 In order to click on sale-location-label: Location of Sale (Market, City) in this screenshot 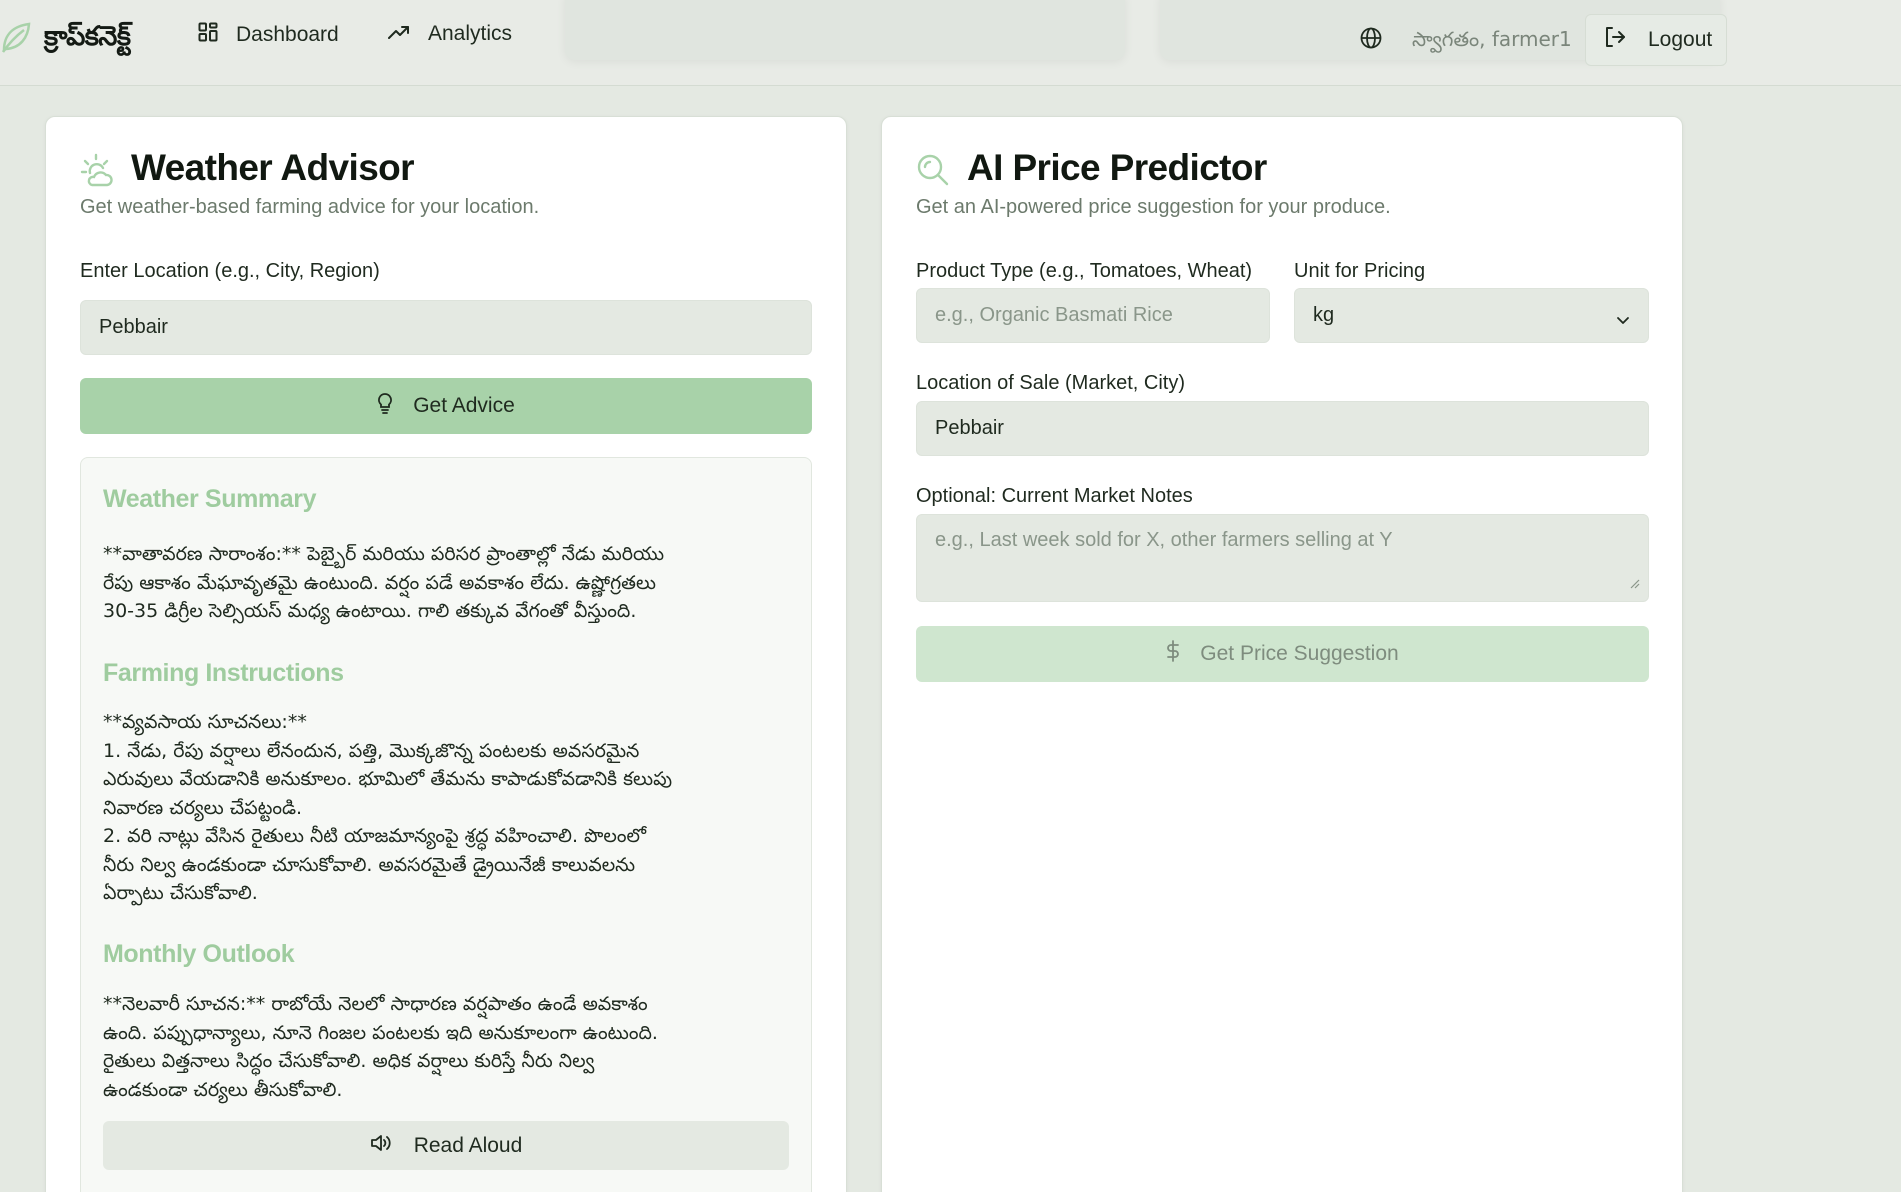, I will do `click(1050, 383)`.